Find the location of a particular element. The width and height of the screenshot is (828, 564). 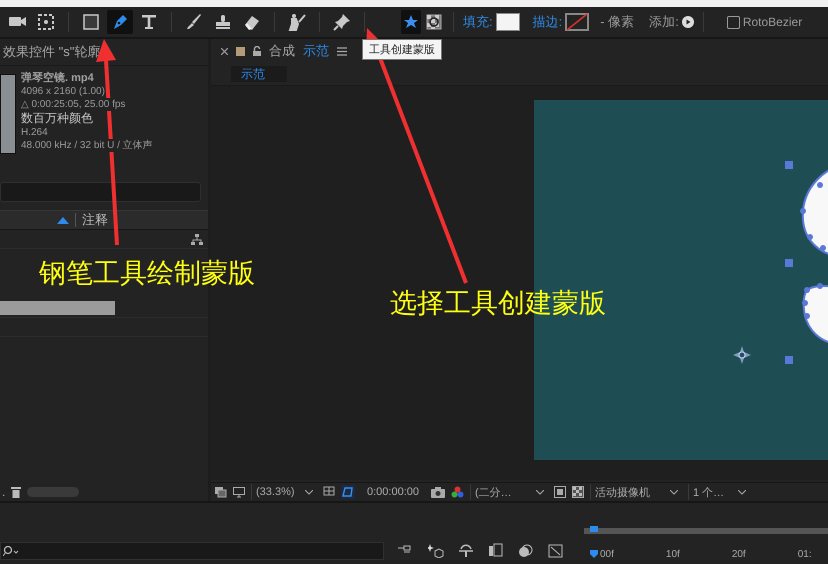

shape-mode-button is located at coordinates (411, 22).